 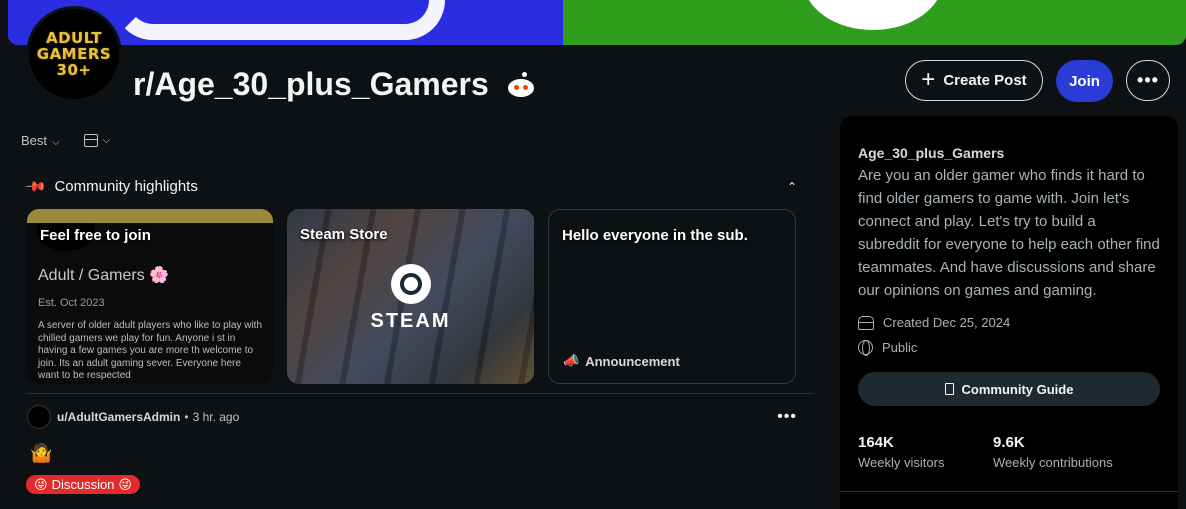 What do you see at coordinates (985, 80) in the screenshot?
I see `create-post-label: Create Post` at bounding box center [985, 80].